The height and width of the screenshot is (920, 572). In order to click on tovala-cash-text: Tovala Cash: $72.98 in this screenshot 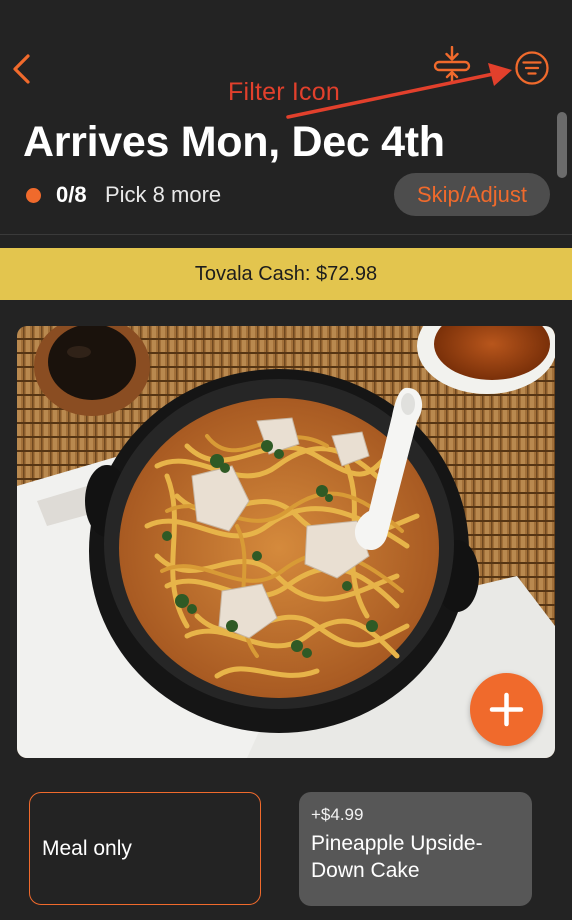, I will do `click(286, 273)`.